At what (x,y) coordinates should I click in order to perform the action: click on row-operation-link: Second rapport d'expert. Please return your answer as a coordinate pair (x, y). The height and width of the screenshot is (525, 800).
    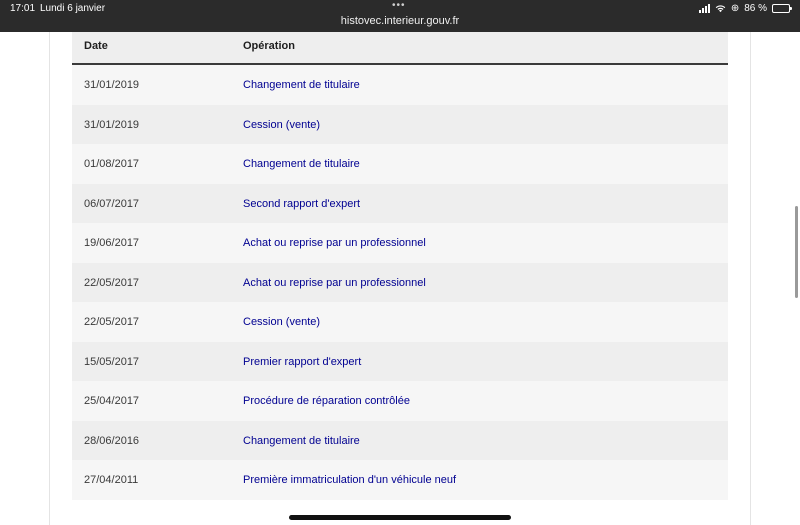
    Looking at the image, I should click on (301, 204).